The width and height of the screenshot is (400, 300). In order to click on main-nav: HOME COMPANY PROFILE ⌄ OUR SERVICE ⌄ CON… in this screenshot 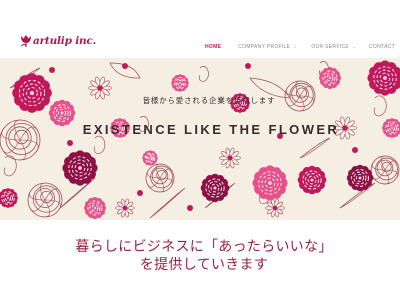, I will do `click(300, 47)`.